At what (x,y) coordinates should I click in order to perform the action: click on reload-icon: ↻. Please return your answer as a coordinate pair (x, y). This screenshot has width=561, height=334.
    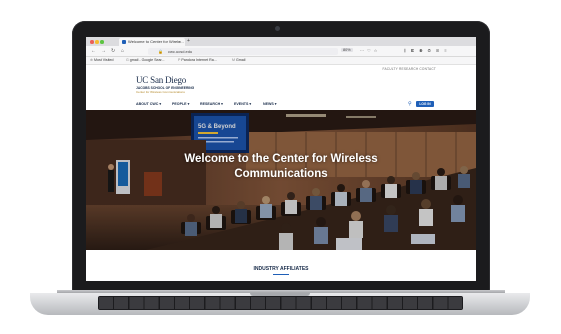
    Looking at the image, I should click on (113, 51).